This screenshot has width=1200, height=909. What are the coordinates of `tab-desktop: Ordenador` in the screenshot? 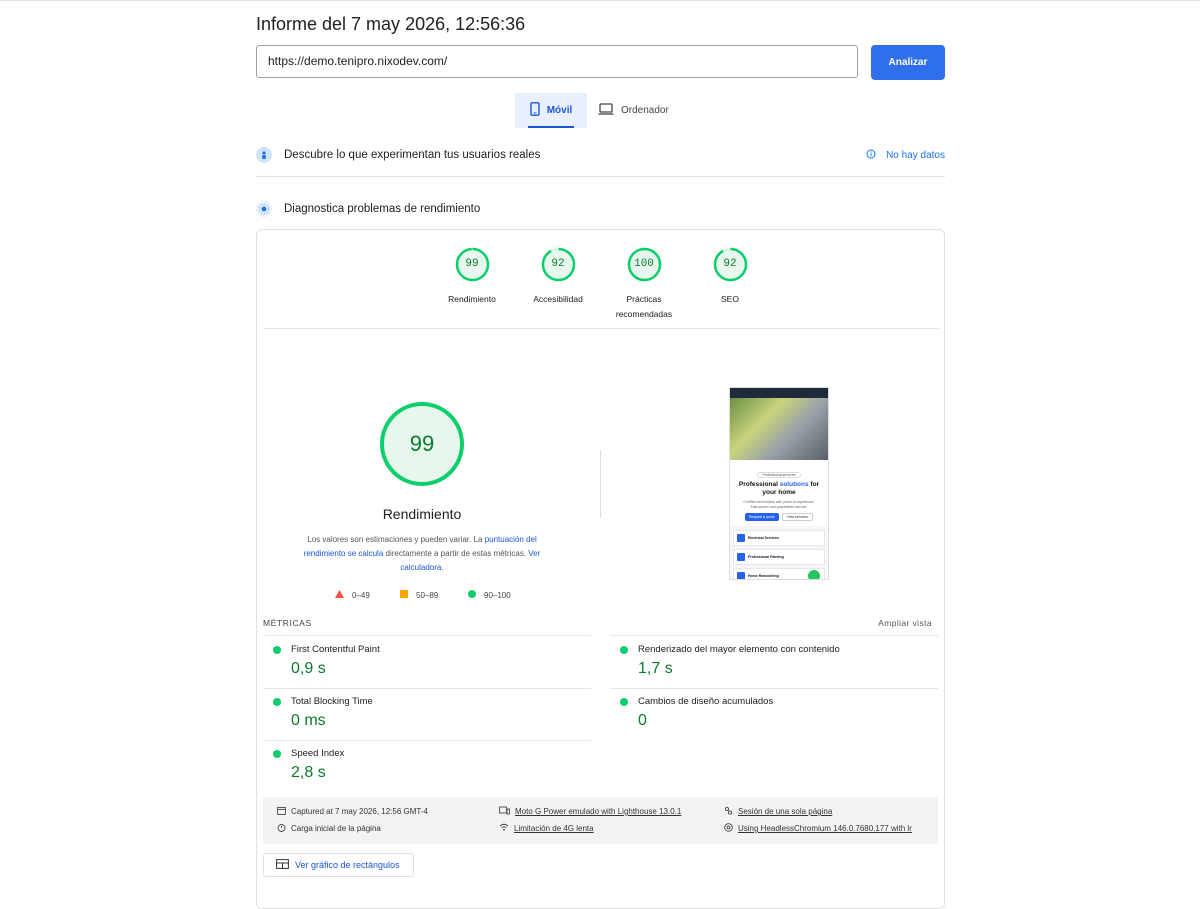 It's located at (633, 110).